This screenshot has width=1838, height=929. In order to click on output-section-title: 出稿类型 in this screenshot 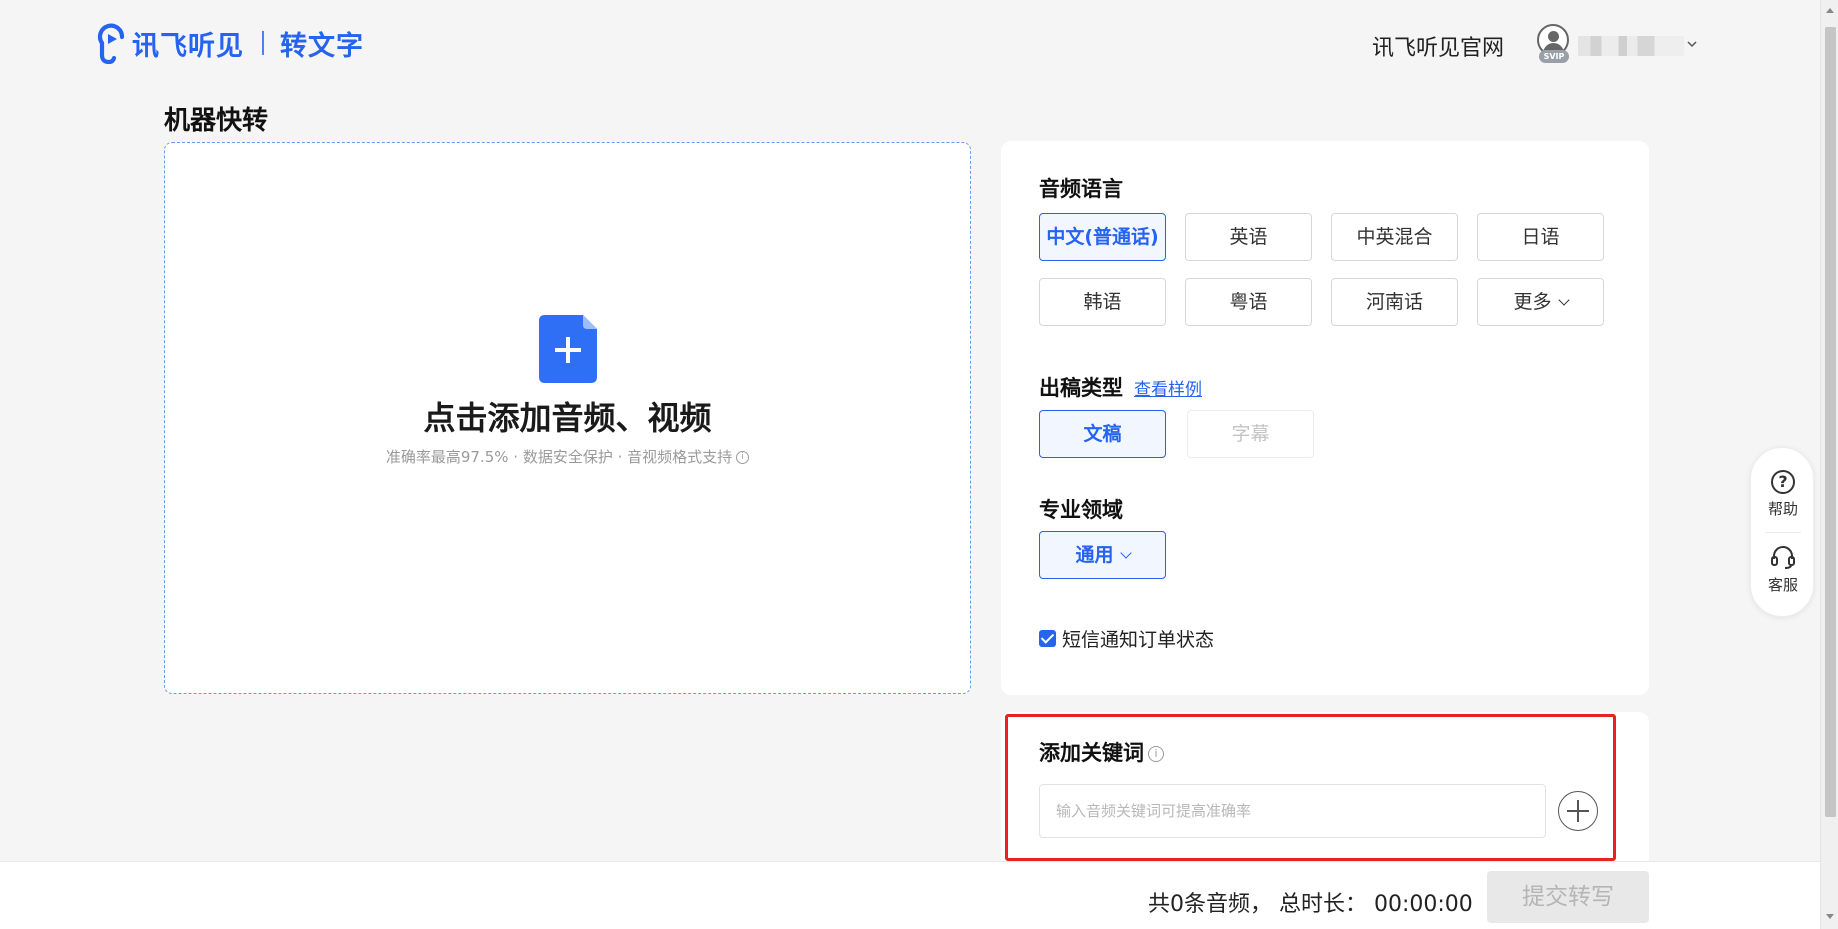, I will do `click(1081, 388)`.